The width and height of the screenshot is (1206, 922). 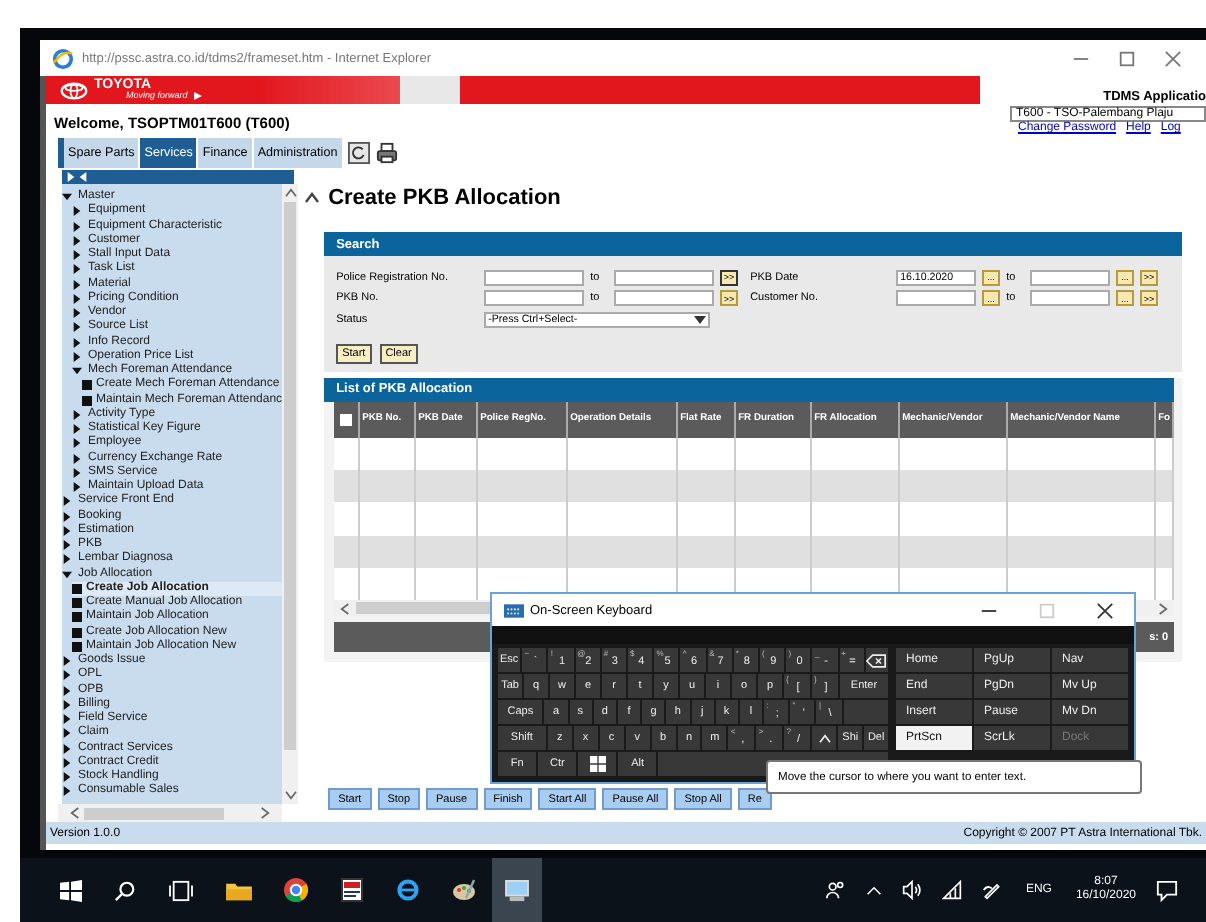 What do you see at coordinates (1105, 610) in the screenshot?
I see `close-icon` at bounding box center [1105, 610].